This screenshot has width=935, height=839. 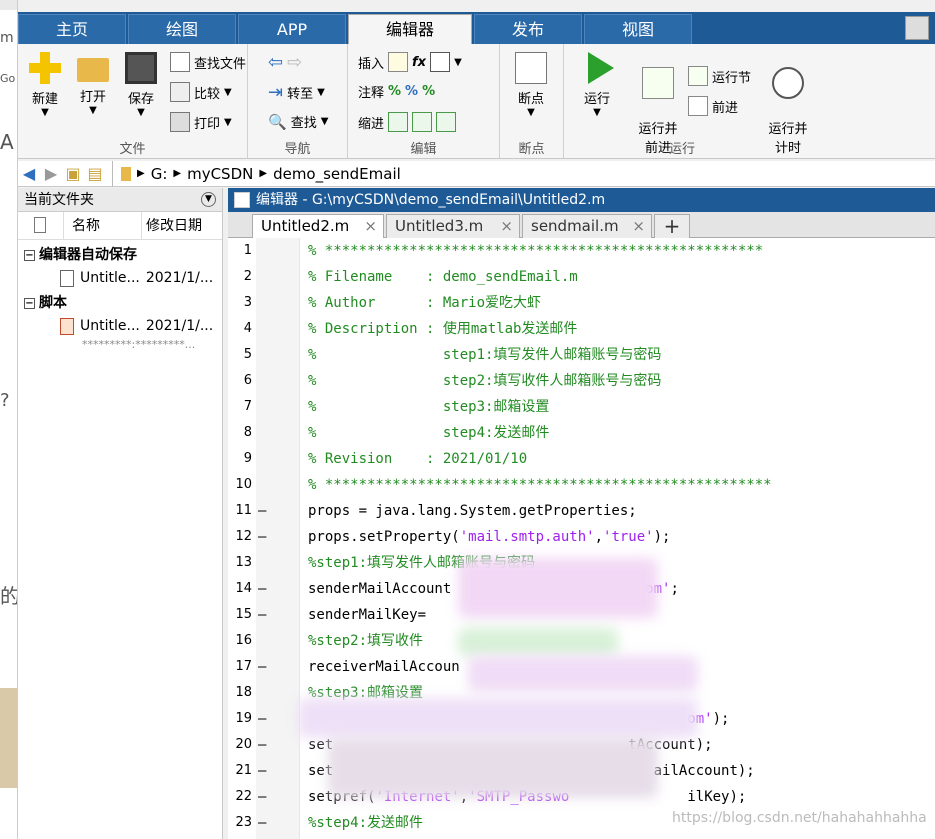 I want to click on code-line: 2 % Filename : demo_sendEmail.m, so click(x=581, y=277).